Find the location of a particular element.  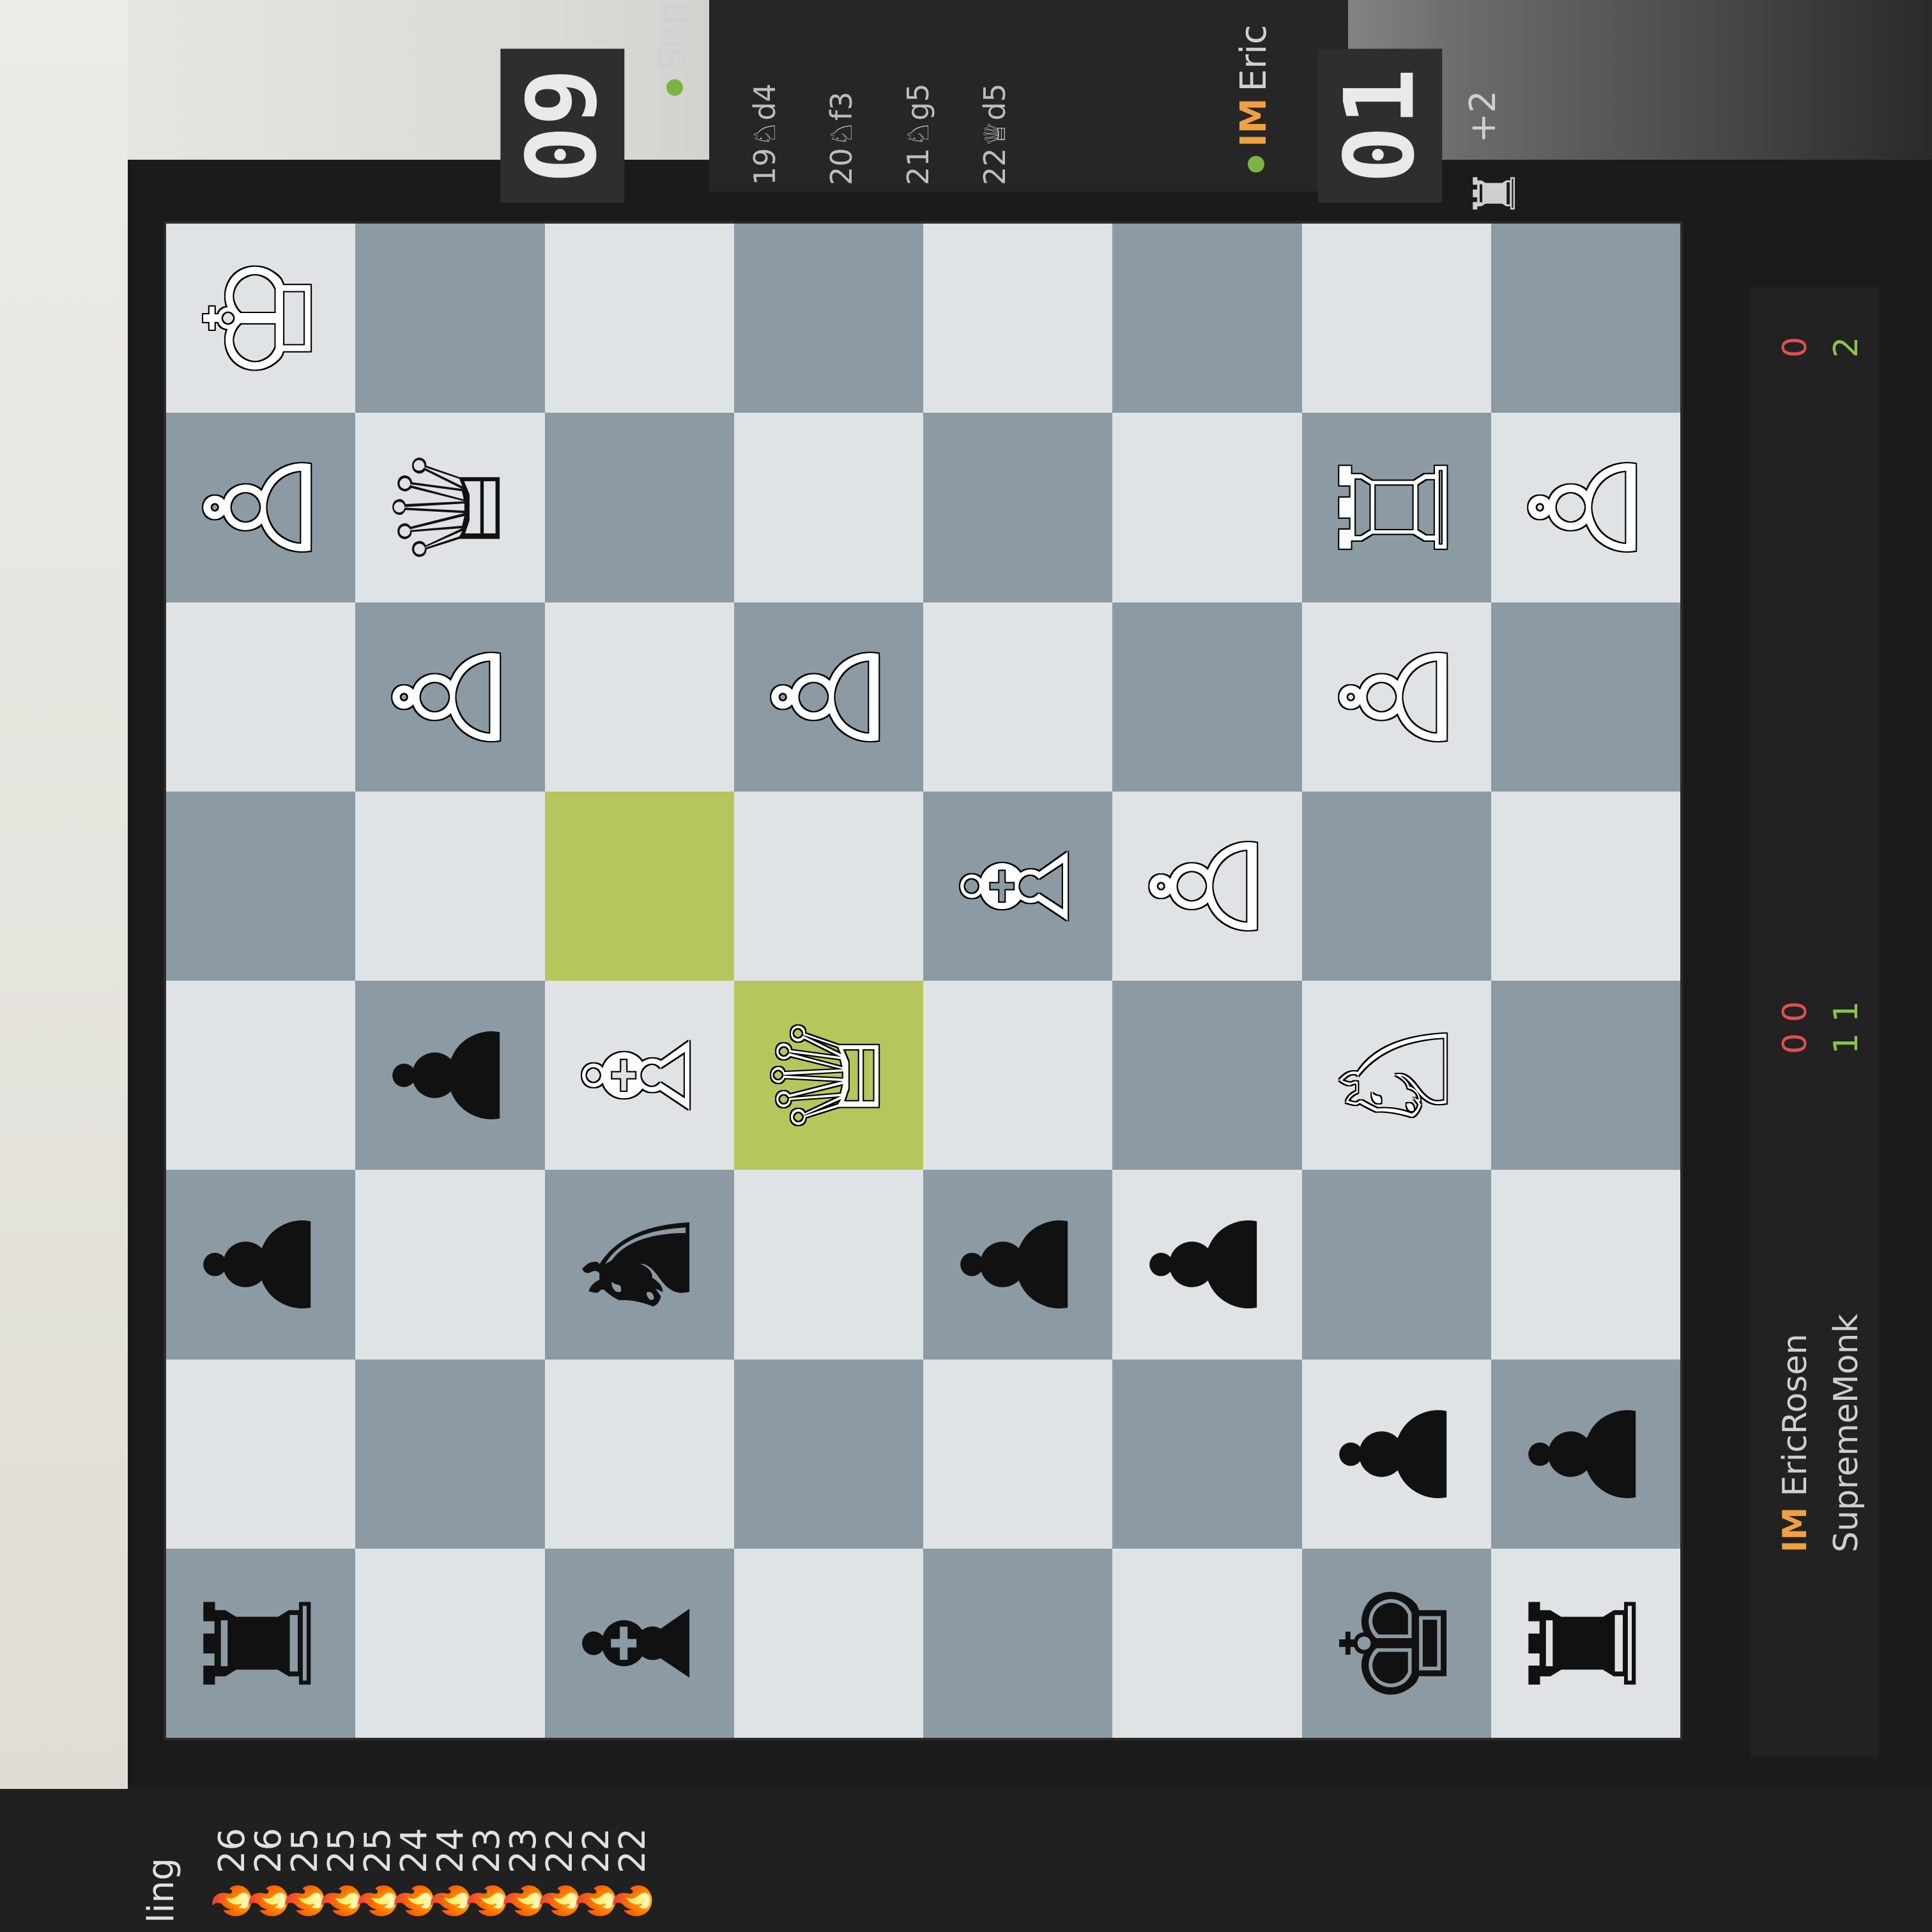

white-piece: ♖ is located at coordinates (1396, 507).